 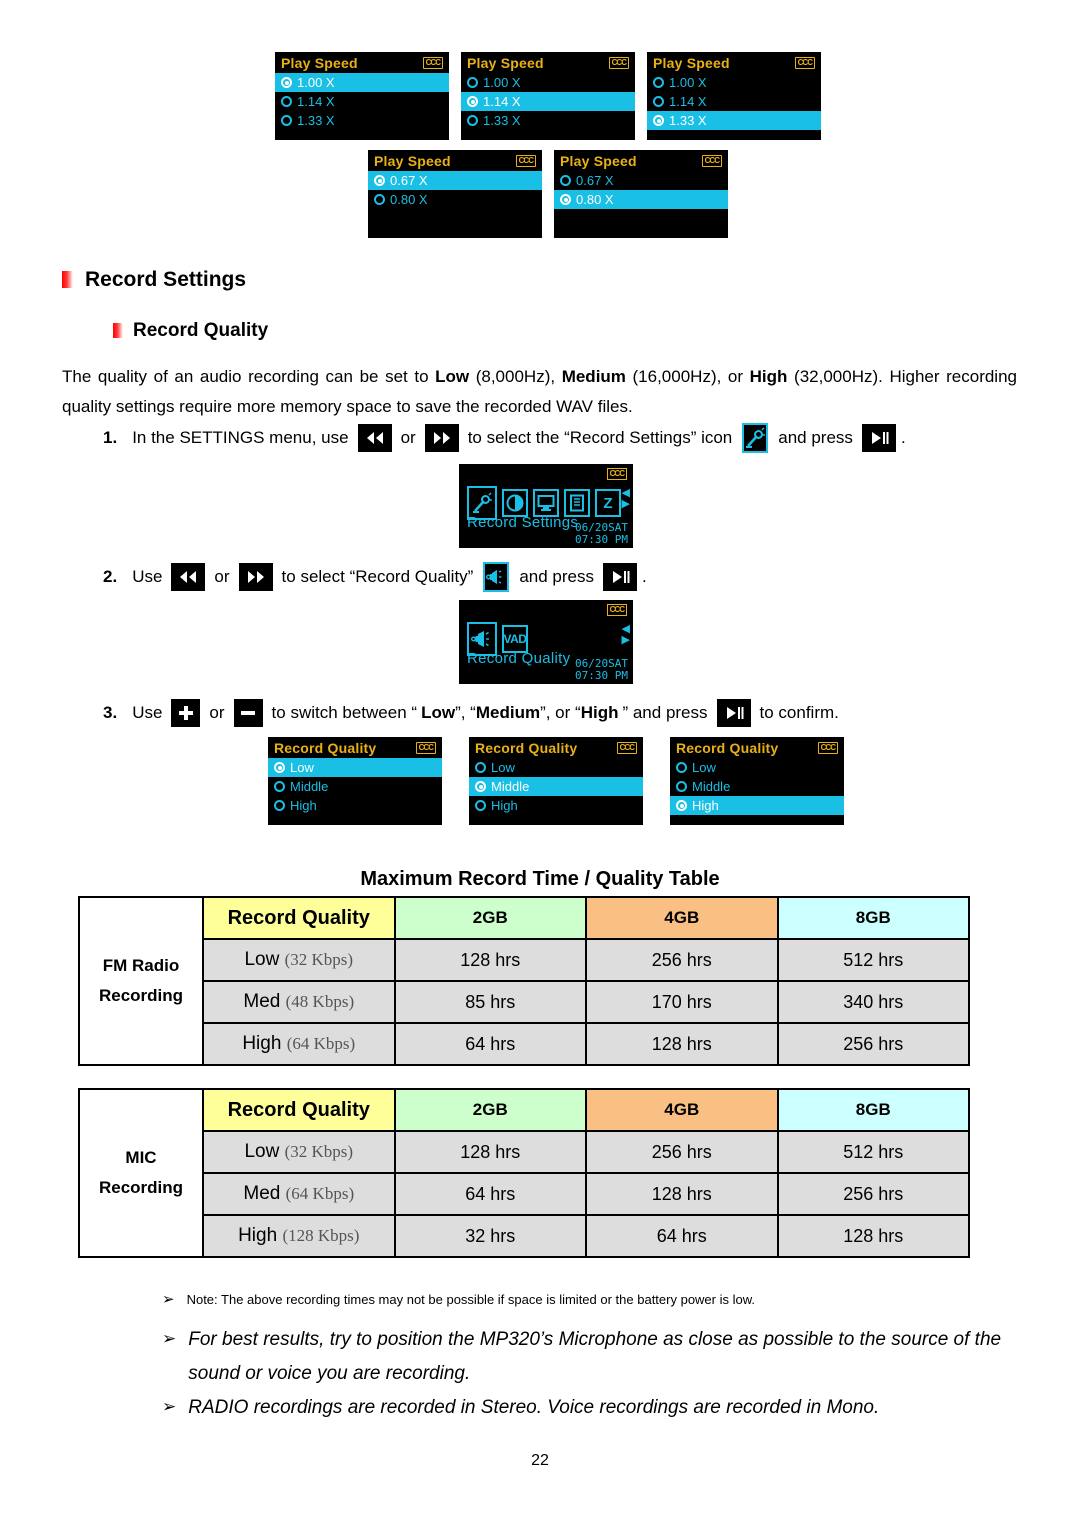 I want to click on step-3-medium-emphasis: Medium, so click(x=508, y=712).